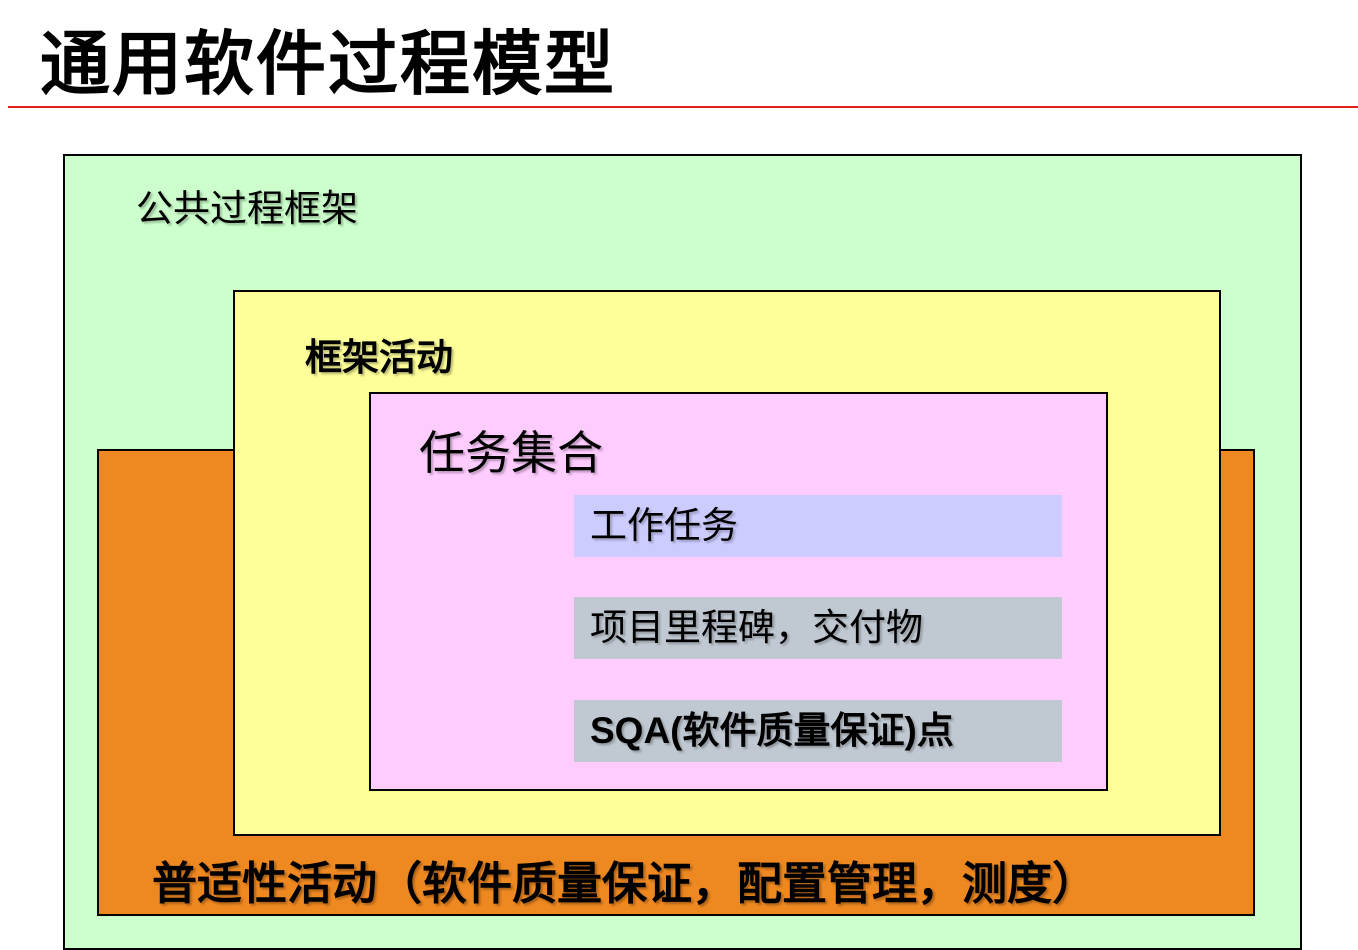 The width and height of the screenshot is (1358, 950). I want to click on sqa-points-item: SQA(软件质量保证)点, so click(818, 731).